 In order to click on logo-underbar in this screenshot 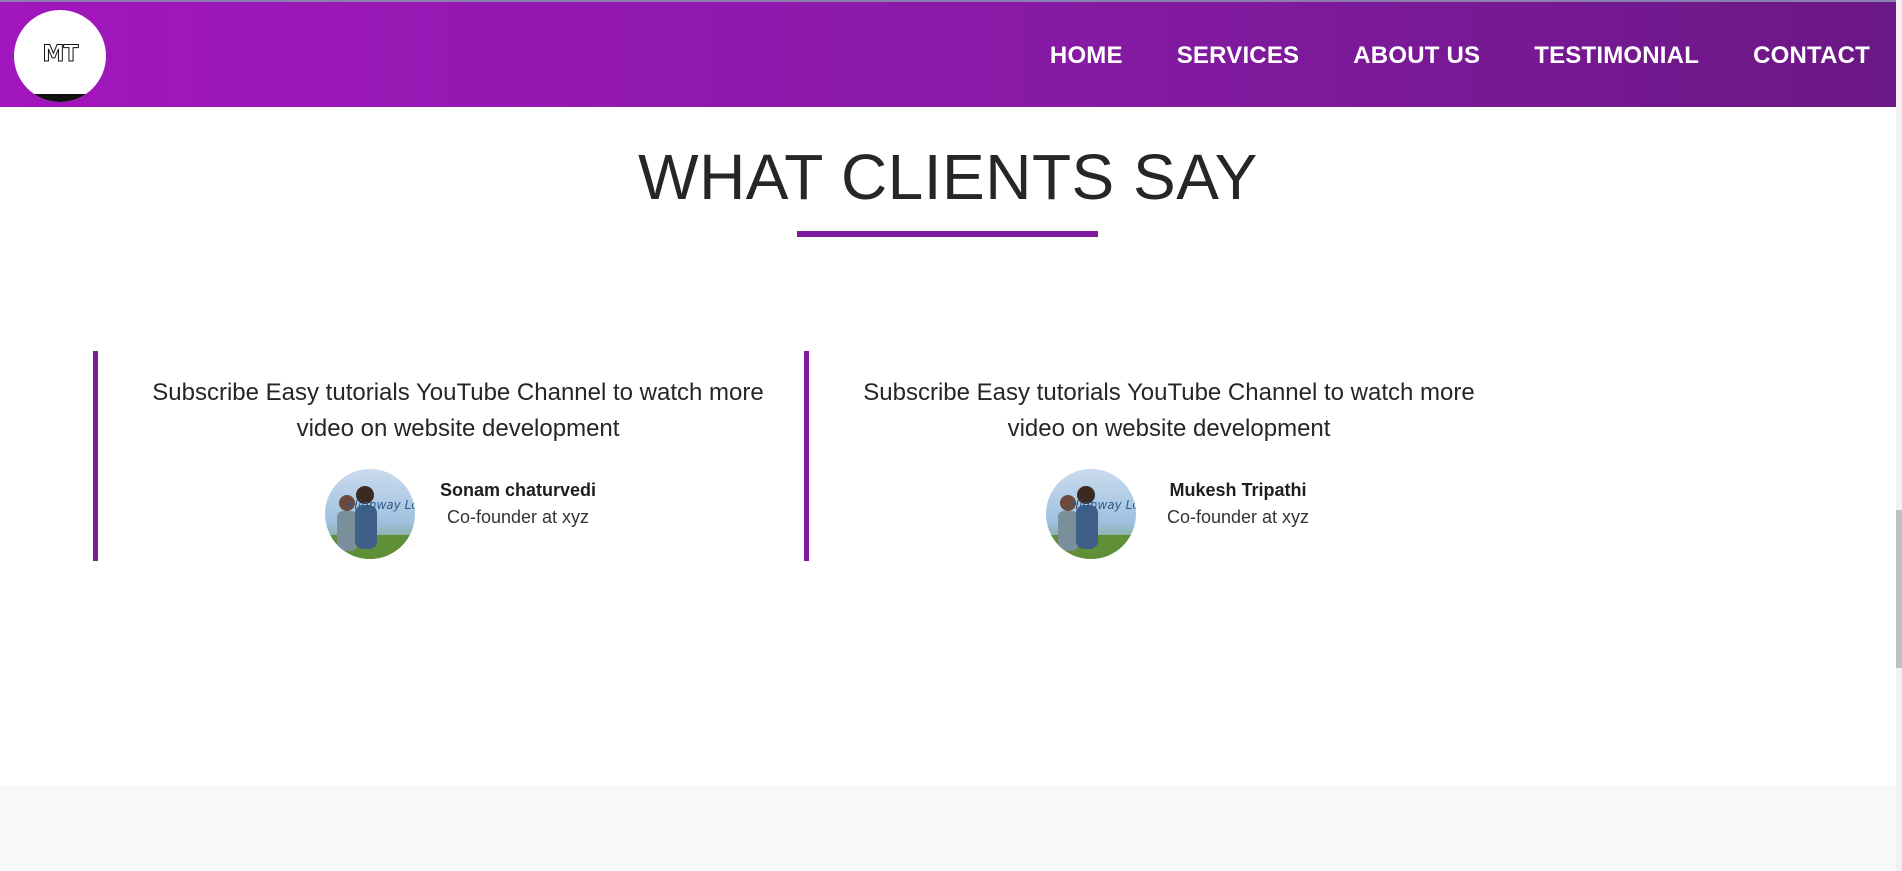, I will do `click(60, 98)`.